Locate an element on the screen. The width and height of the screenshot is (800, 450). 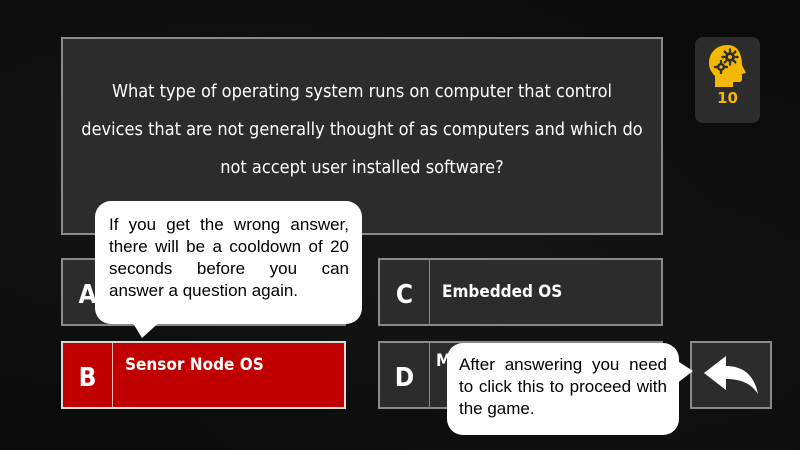
answer-c-label: Embedded OS is located at coordinates (502, 292).